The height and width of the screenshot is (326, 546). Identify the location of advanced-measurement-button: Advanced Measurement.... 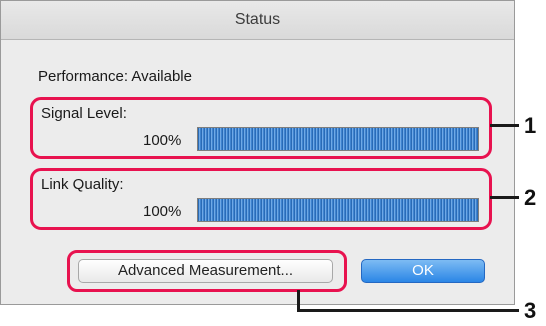
(205, 271).